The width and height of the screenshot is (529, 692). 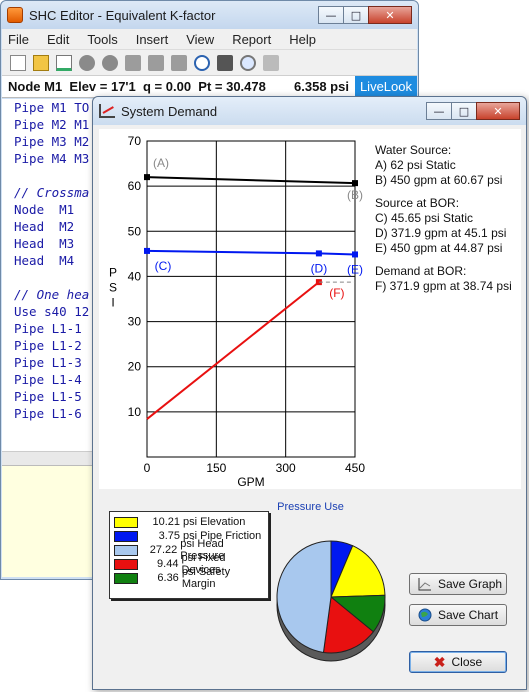 I want to click on pt-label: Pt = 30.478, so click(x=232, y=86).